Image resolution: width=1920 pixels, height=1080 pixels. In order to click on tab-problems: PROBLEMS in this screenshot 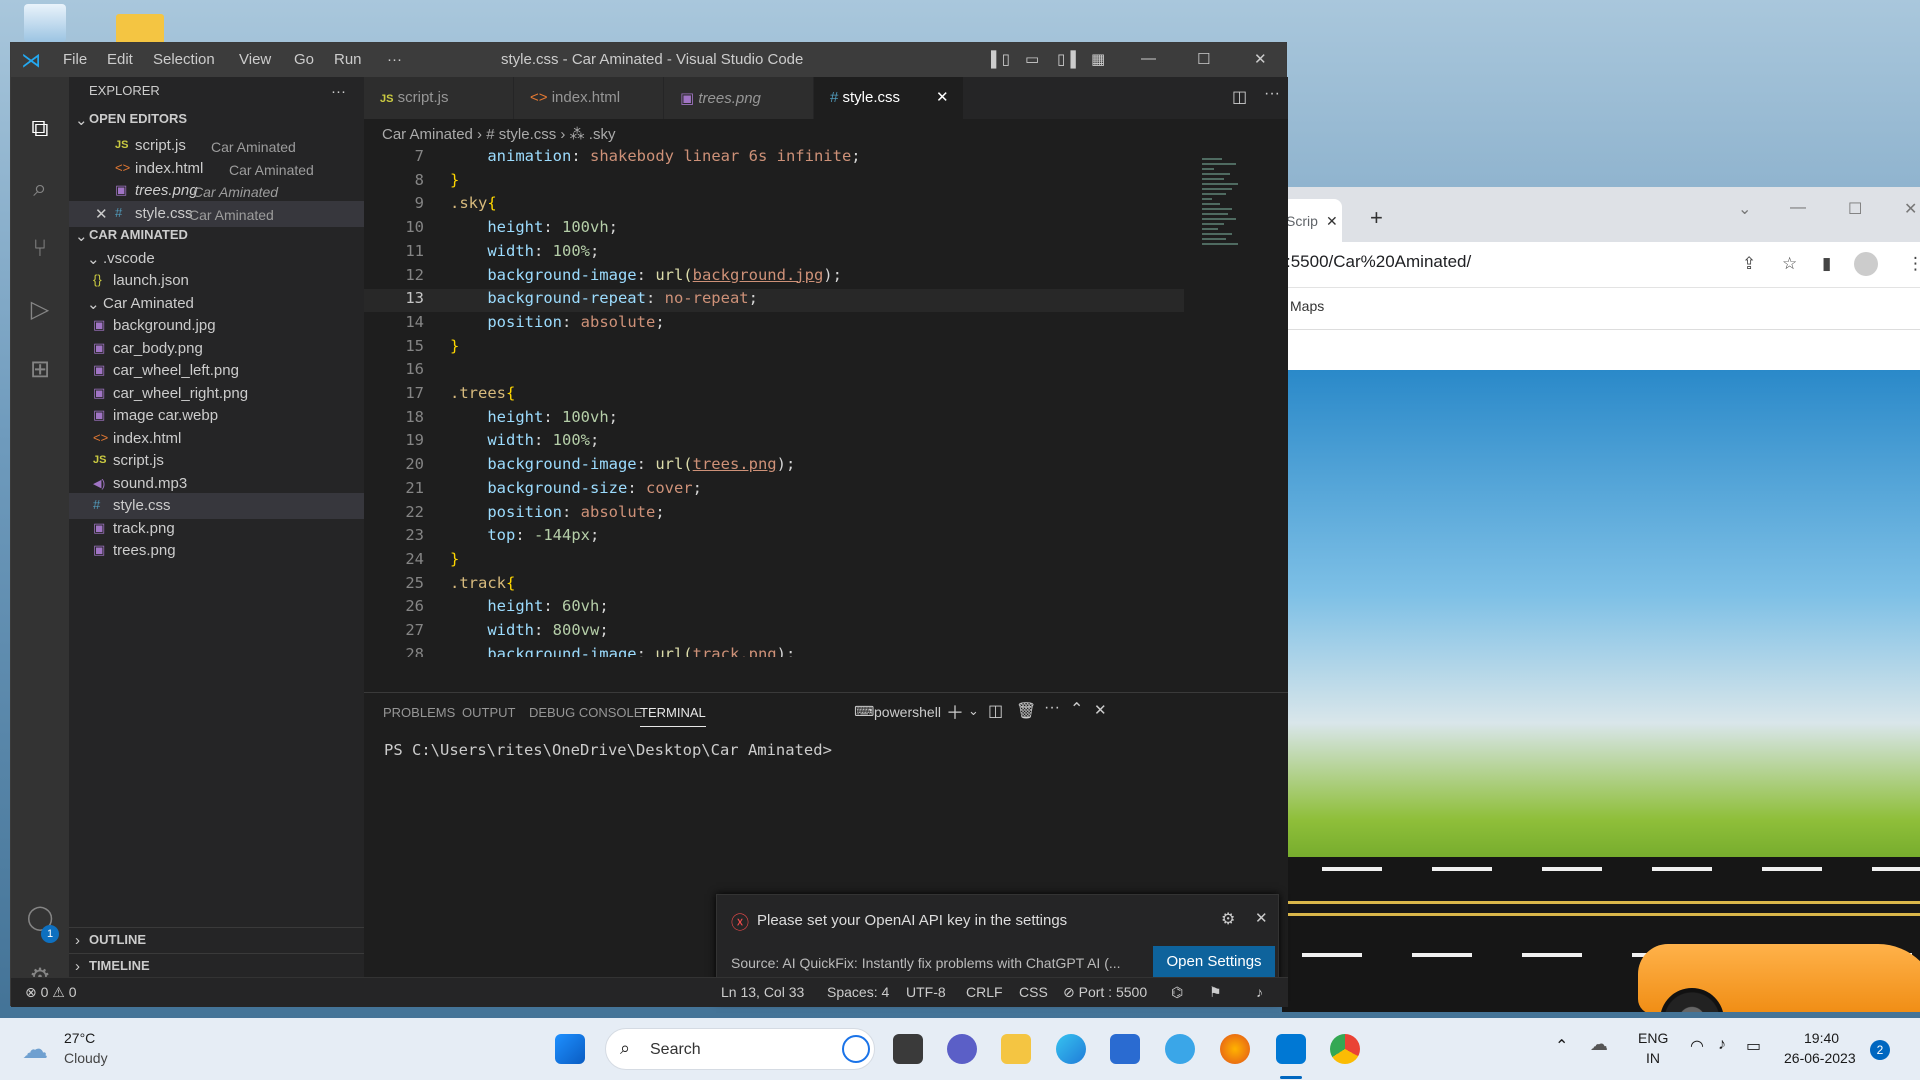, I will do `click(419, 712)`.